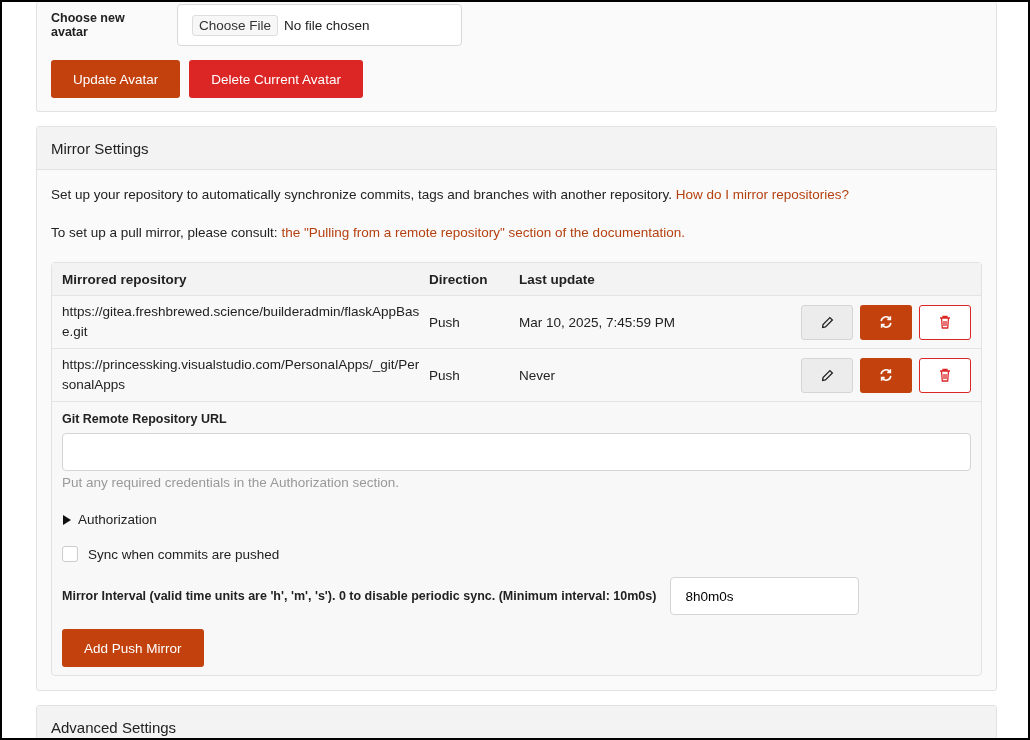 The width and height of the screenshot is (1030, 740). Describe the element at coordinates (235, 25) in the screenshot. I see `choose-file-button: Choose File` at that location.